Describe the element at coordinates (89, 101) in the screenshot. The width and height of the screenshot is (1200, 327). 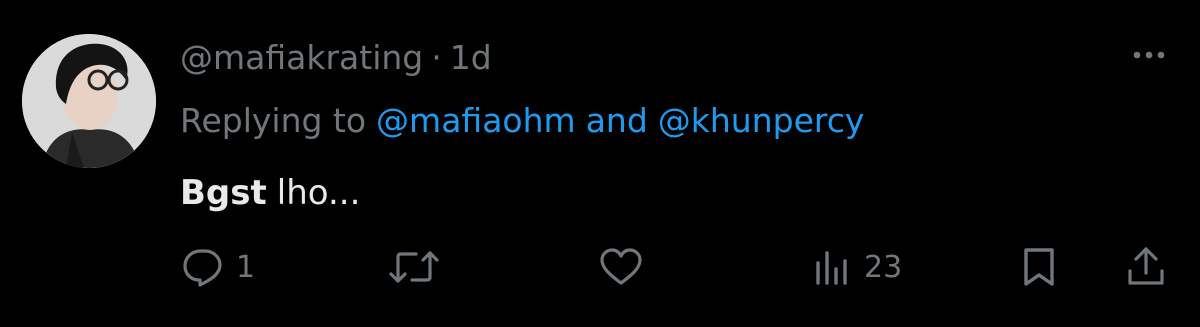
I see `avatar` at that location.